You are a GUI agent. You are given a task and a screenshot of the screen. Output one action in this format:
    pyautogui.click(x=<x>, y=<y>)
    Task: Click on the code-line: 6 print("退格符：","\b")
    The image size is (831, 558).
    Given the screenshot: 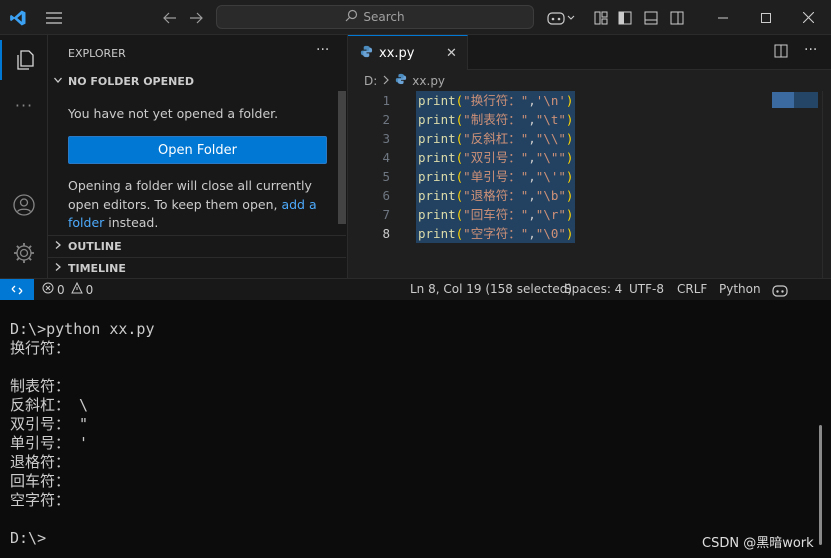 What is the action you would take?
    pyautogui.click(x=563, y=195)
    